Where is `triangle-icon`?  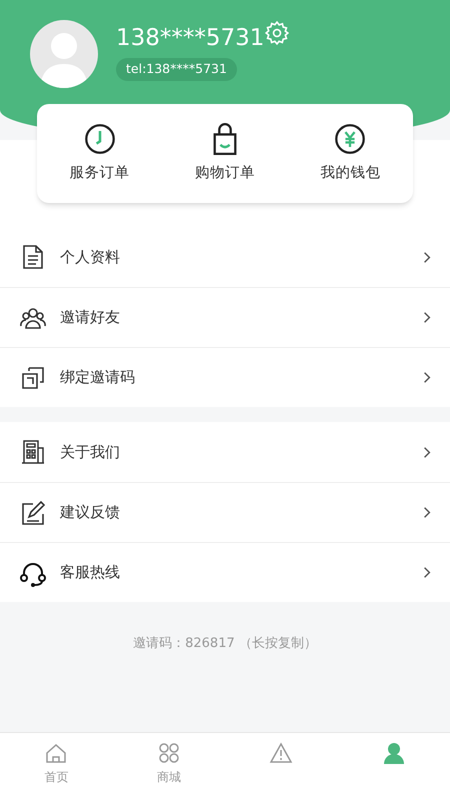
triangle-icon is located at coordinates (281, 753).